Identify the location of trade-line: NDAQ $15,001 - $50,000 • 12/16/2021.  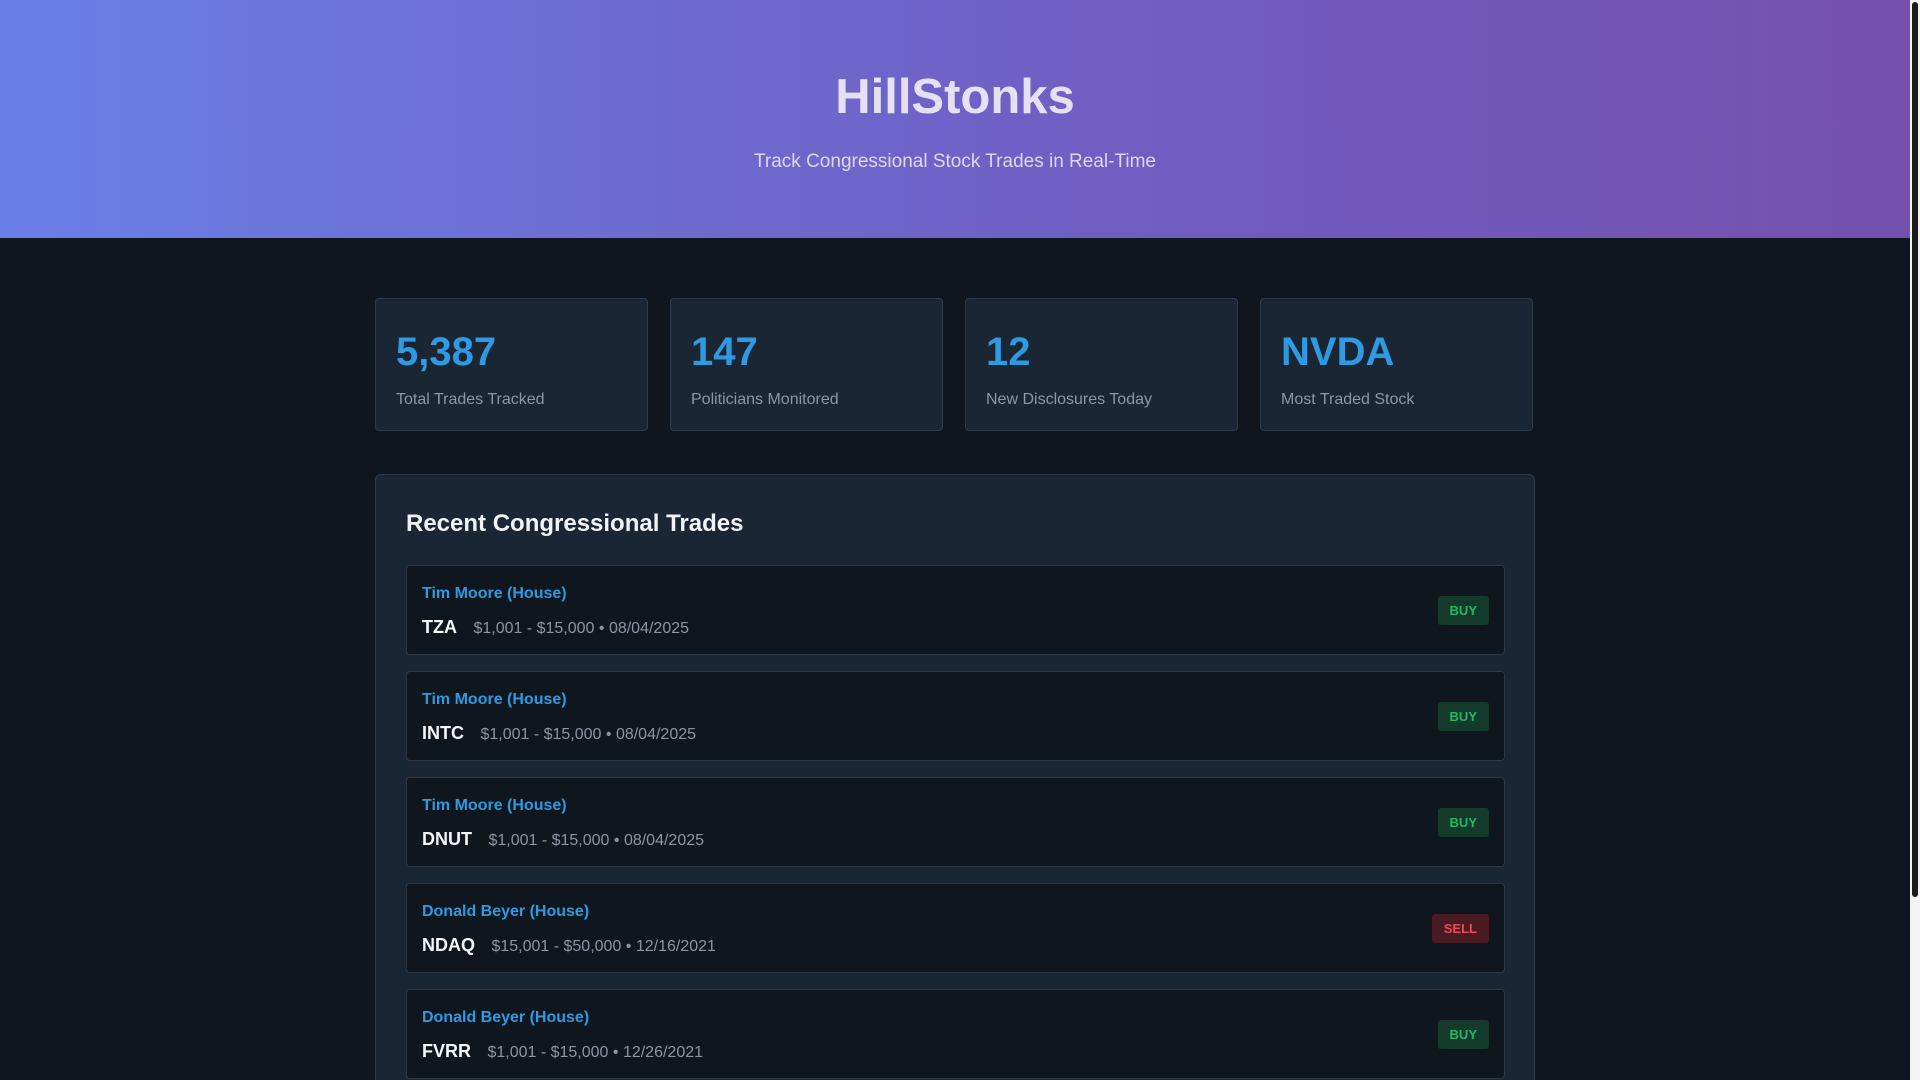
(569, 946).